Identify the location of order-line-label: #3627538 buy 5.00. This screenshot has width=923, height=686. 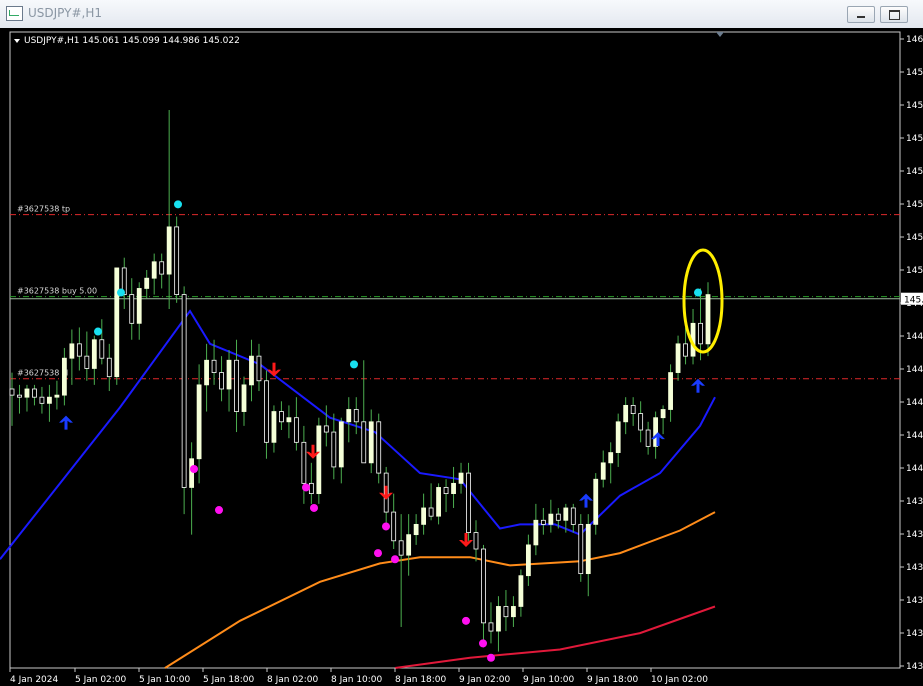
(57, 291).